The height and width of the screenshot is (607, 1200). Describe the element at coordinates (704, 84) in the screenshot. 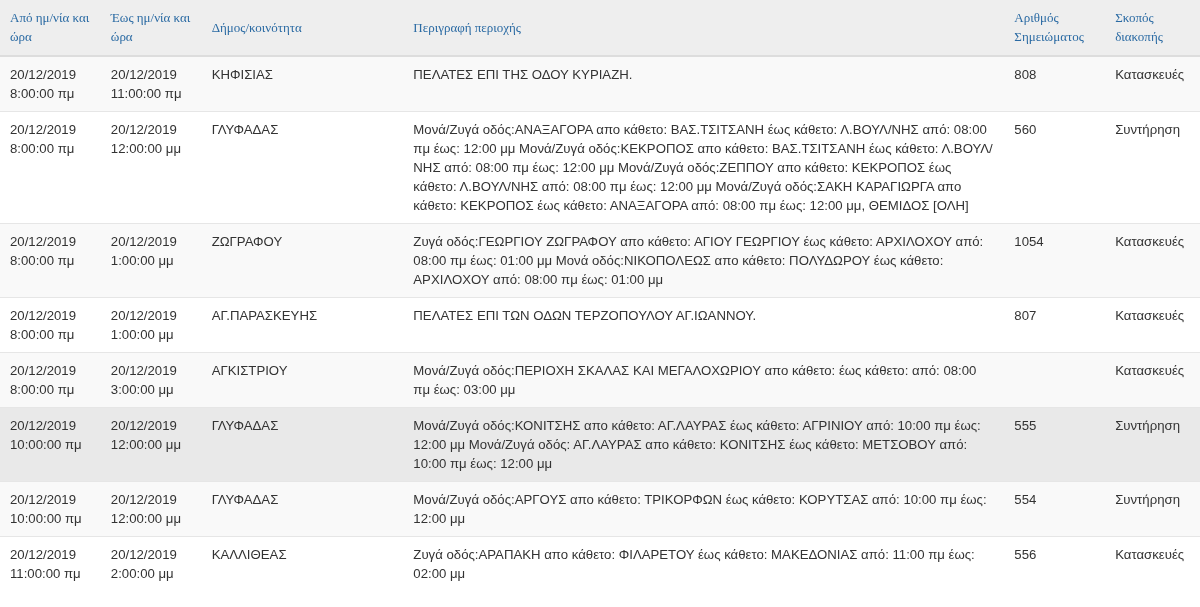

I see `table-cell: ΠΕΛΑΤΕΣ ΕΠΙ ΤΗΣ ΟΔΟΥ ΚΥΡΙΑΖΗ.` at that location.